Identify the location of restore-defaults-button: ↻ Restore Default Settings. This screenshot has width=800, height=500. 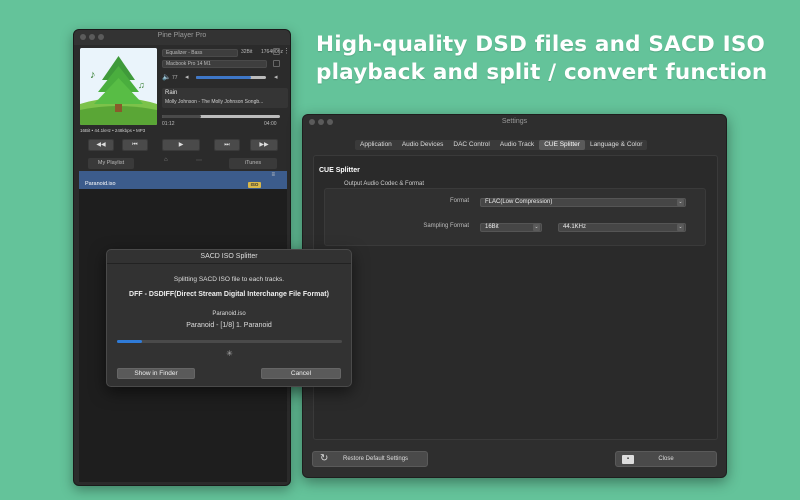
(370, 459).